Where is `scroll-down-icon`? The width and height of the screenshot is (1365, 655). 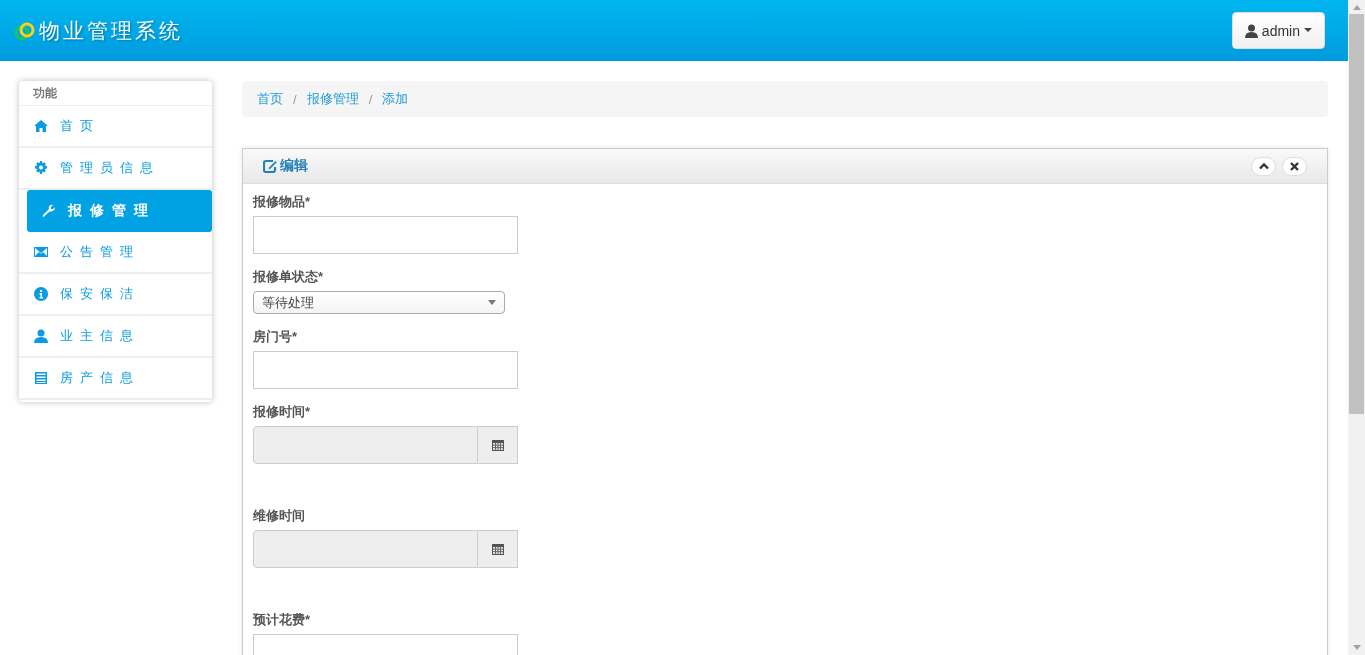 scroll-down-icon is located at coordinates (1356, 647).